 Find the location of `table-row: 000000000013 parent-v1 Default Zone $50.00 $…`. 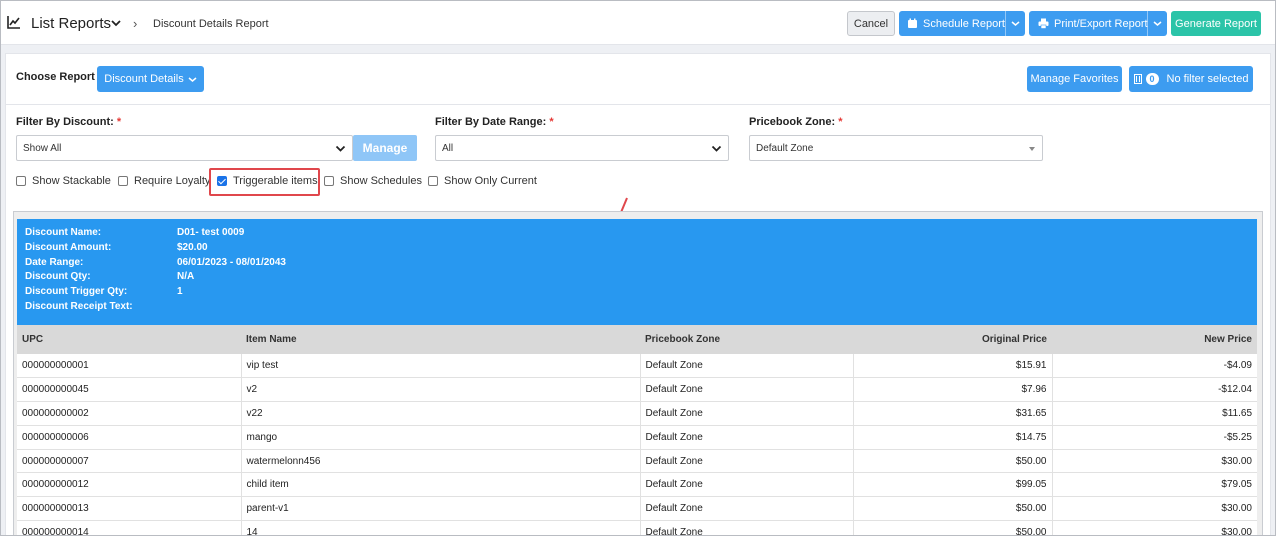

table-row: 000000000013 parent-v1 Default Zone $50.00 $… is located at coordinates (637, 508).